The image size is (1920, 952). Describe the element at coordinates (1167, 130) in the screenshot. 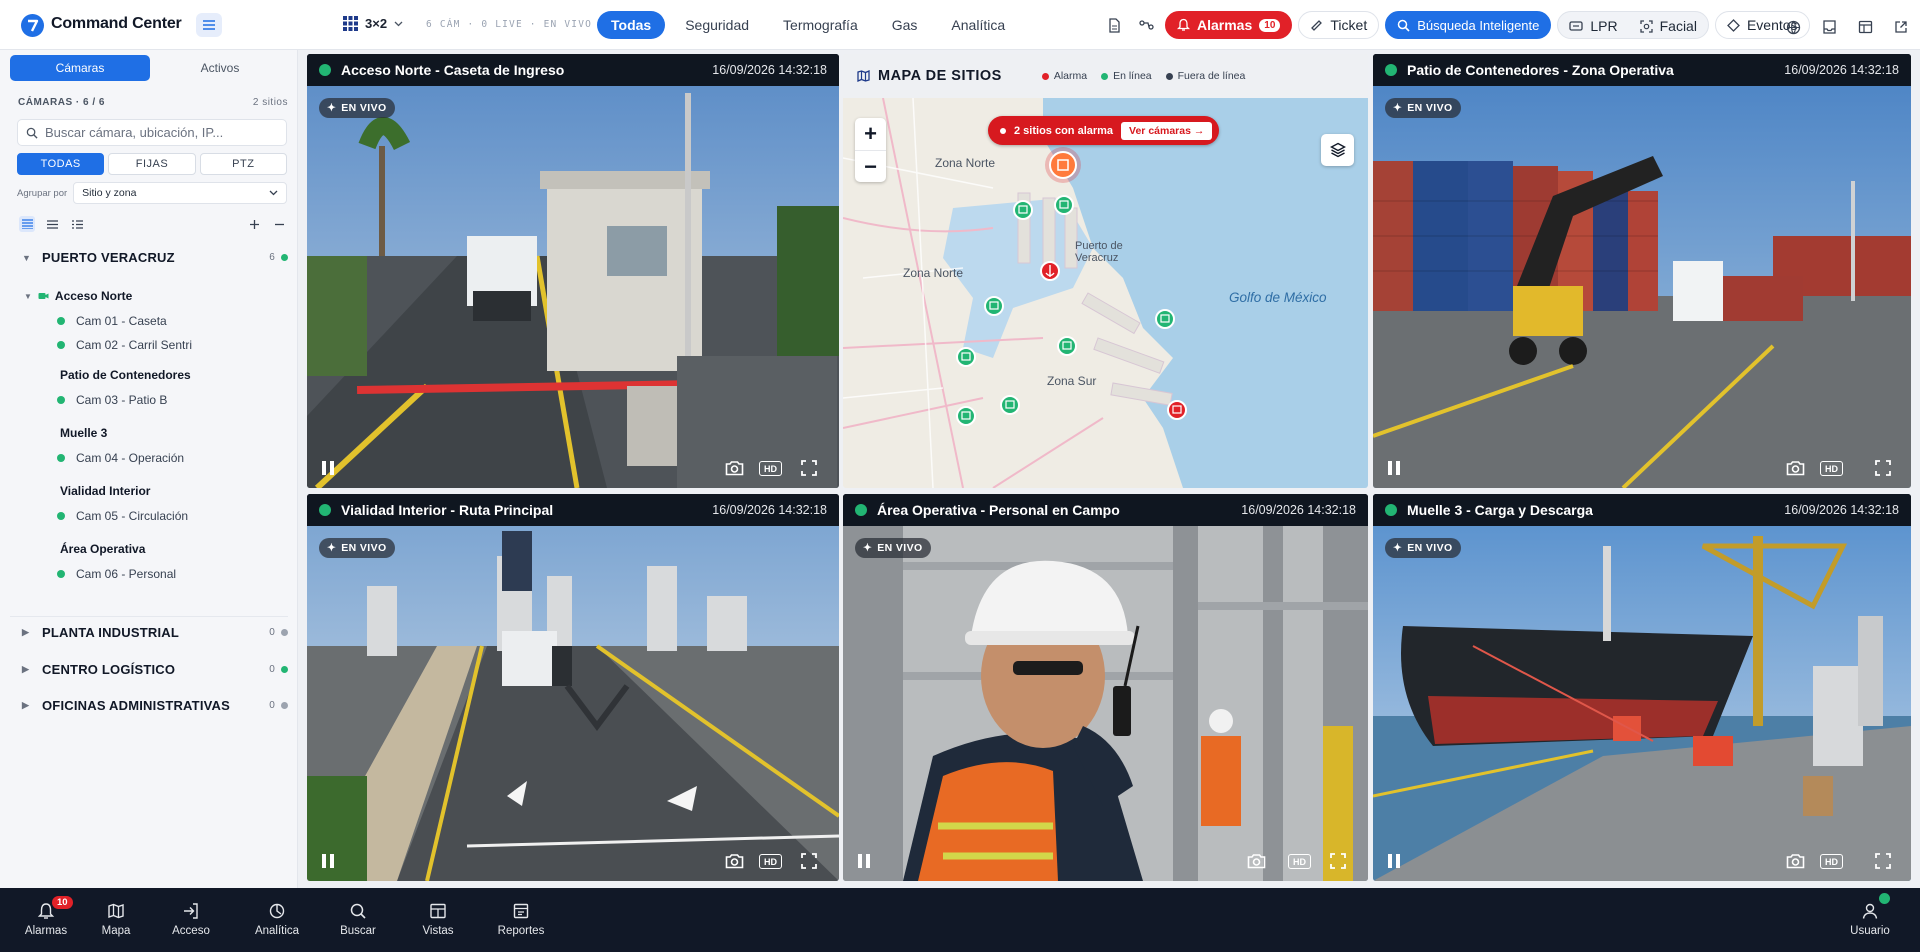

I see `view-cameras-button: Ver cámaras →` at that location.